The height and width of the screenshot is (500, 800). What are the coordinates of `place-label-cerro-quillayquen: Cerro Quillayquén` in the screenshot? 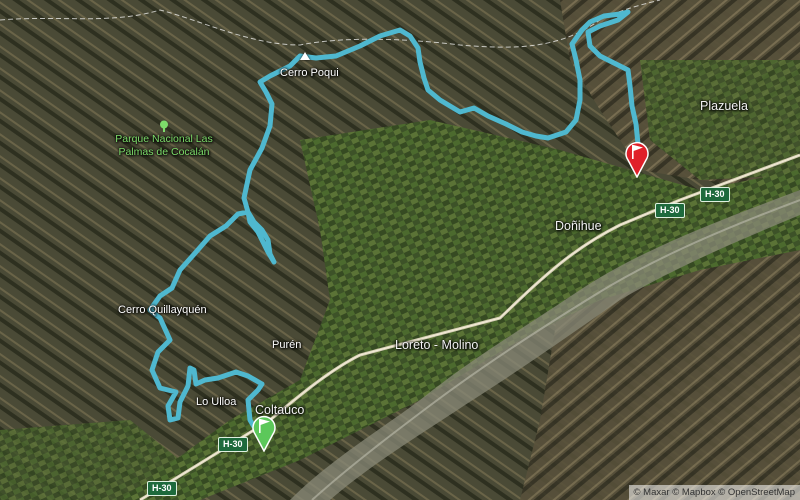 It's located at (162, 310).